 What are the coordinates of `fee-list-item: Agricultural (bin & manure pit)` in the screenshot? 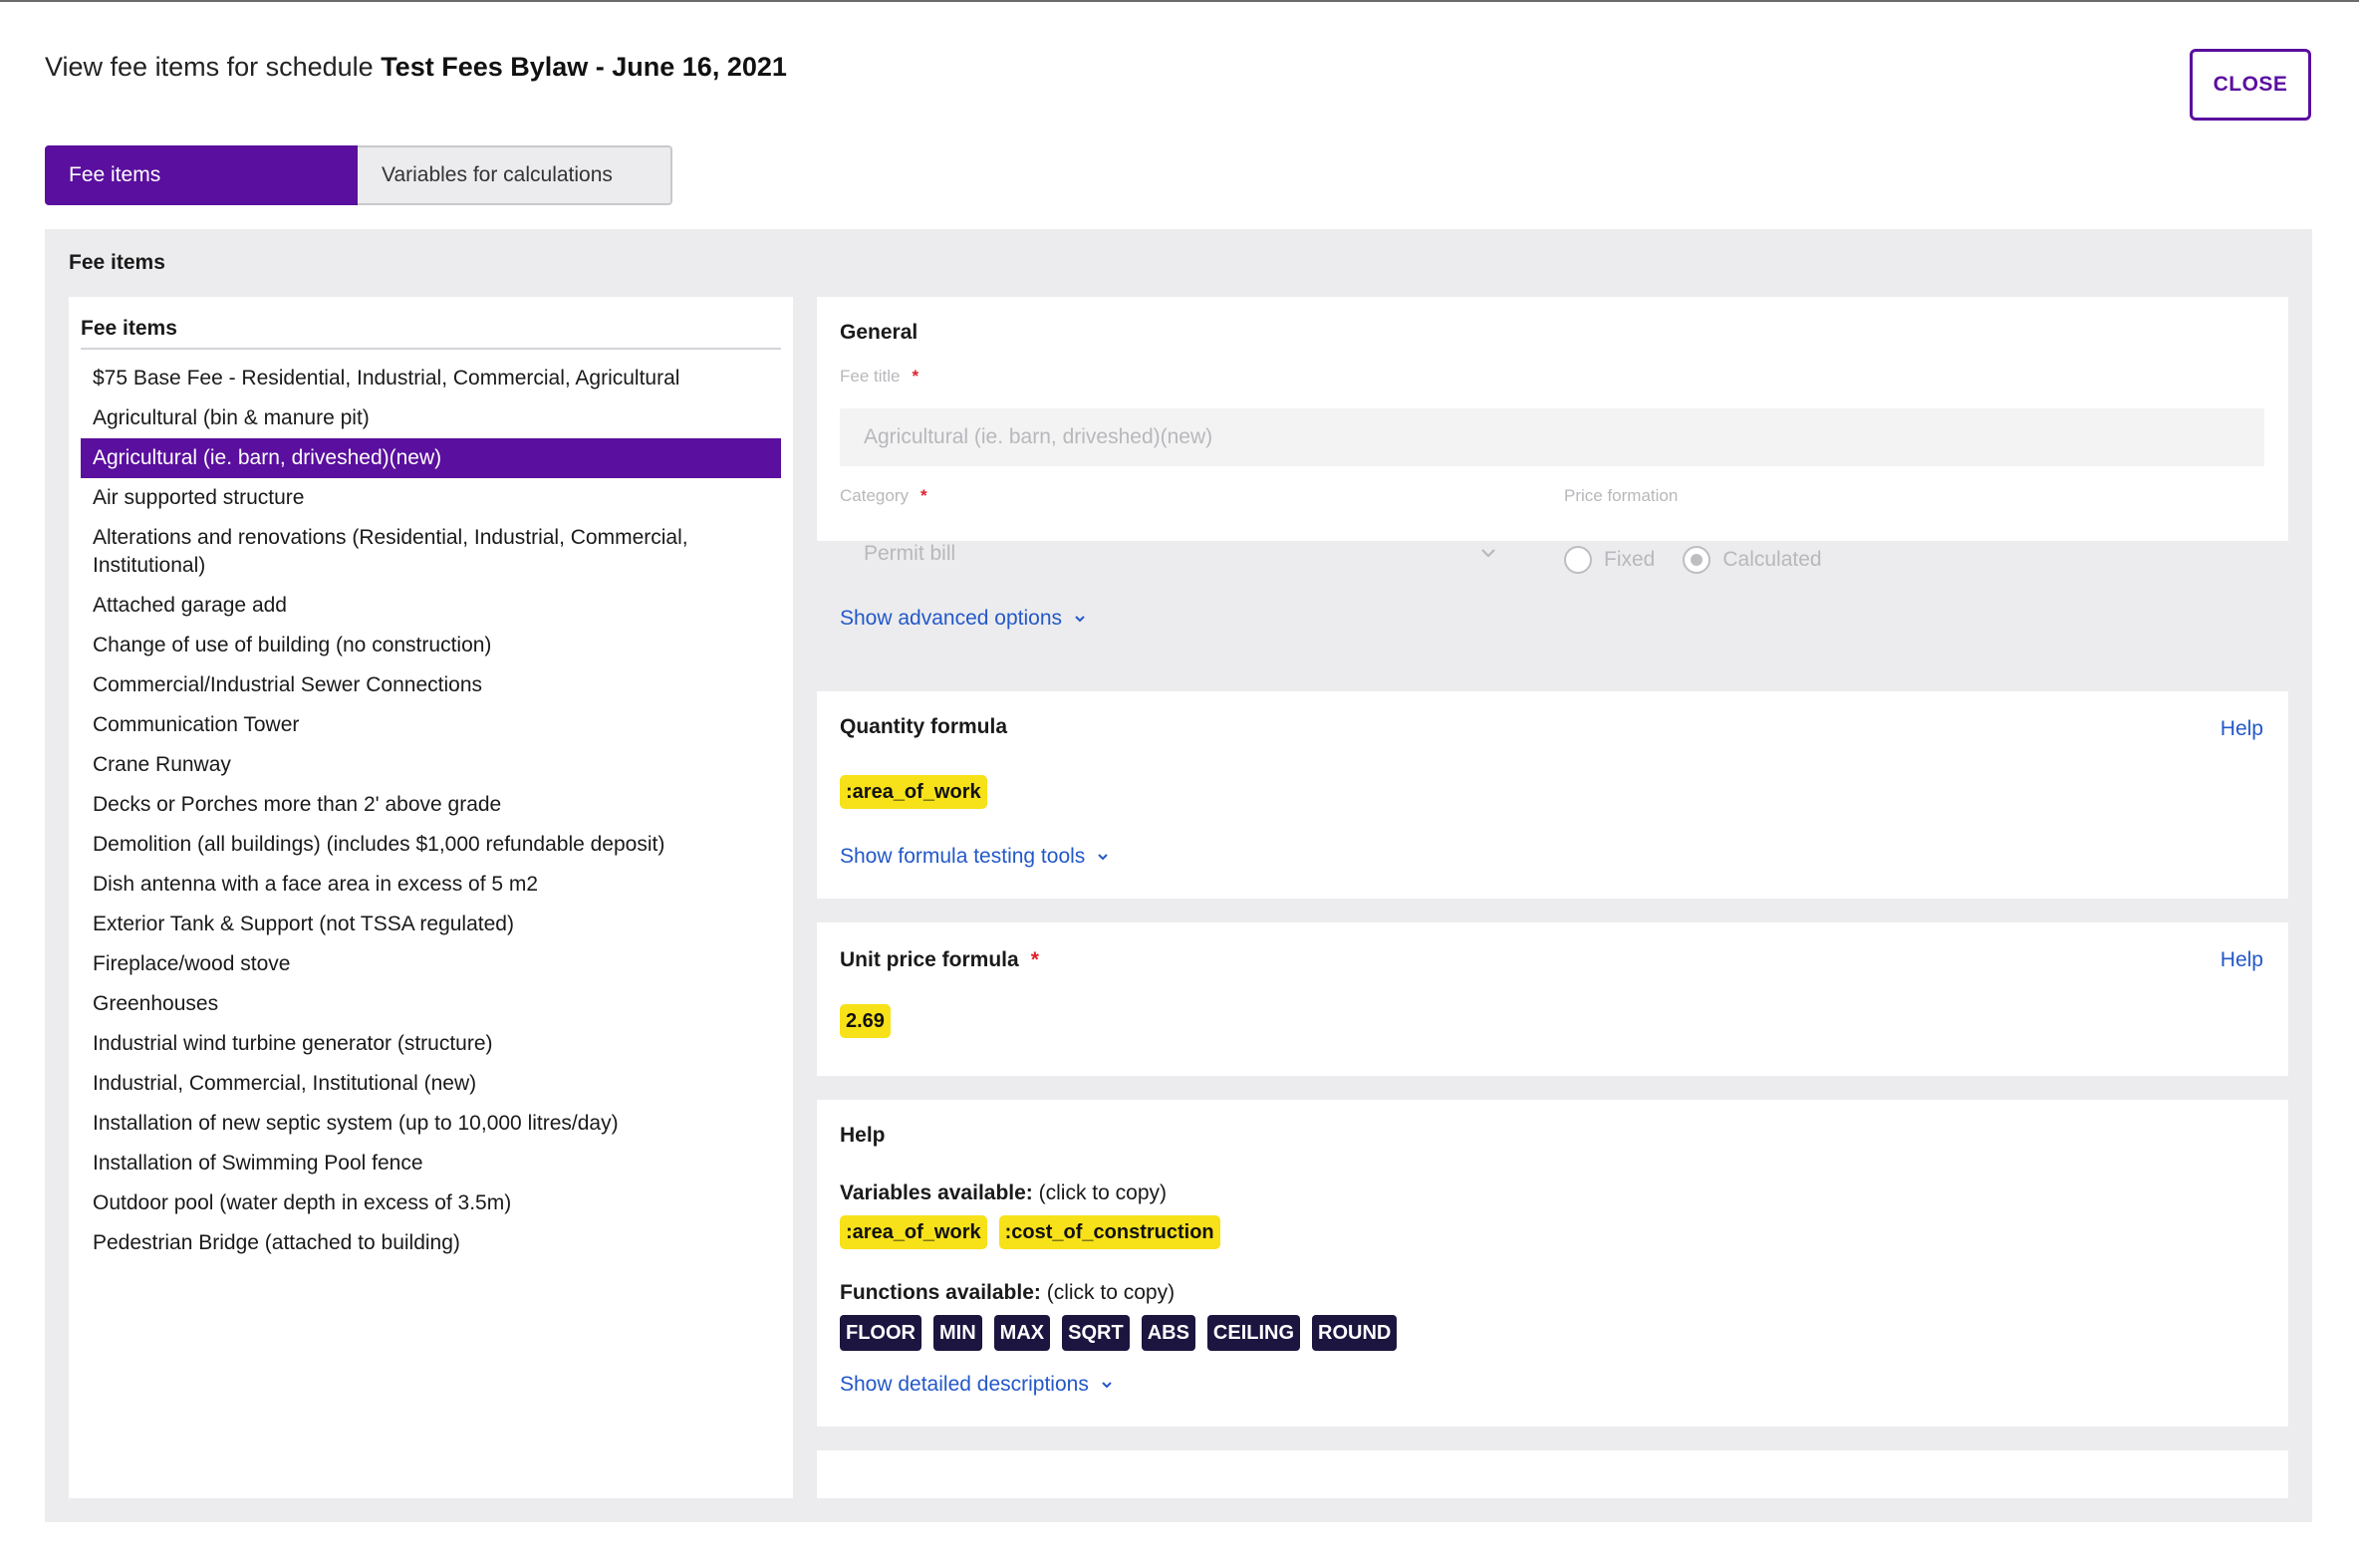 It's located at (431, 418).